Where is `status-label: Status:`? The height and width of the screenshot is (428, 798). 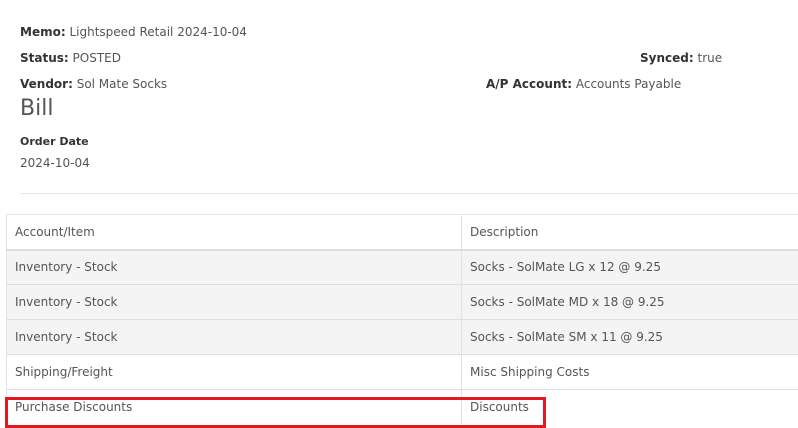 status-label: Status: is located at coordinates (44, 58).